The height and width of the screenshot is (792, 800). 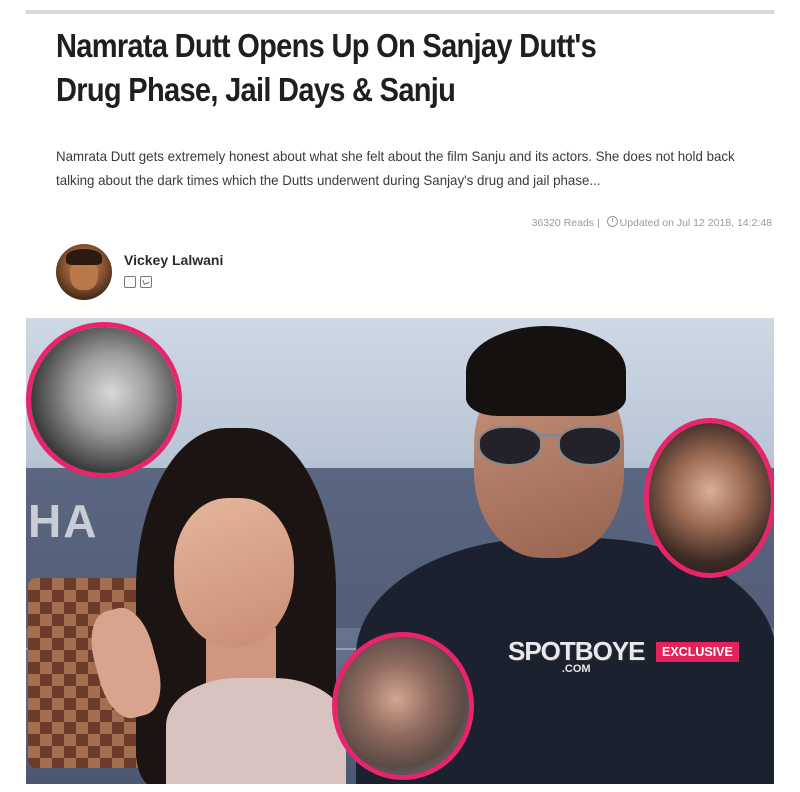 What do you see at coordinates (146, 282) in the screenshot?
I see `twitter-icon` at bounding box center [146, 282].